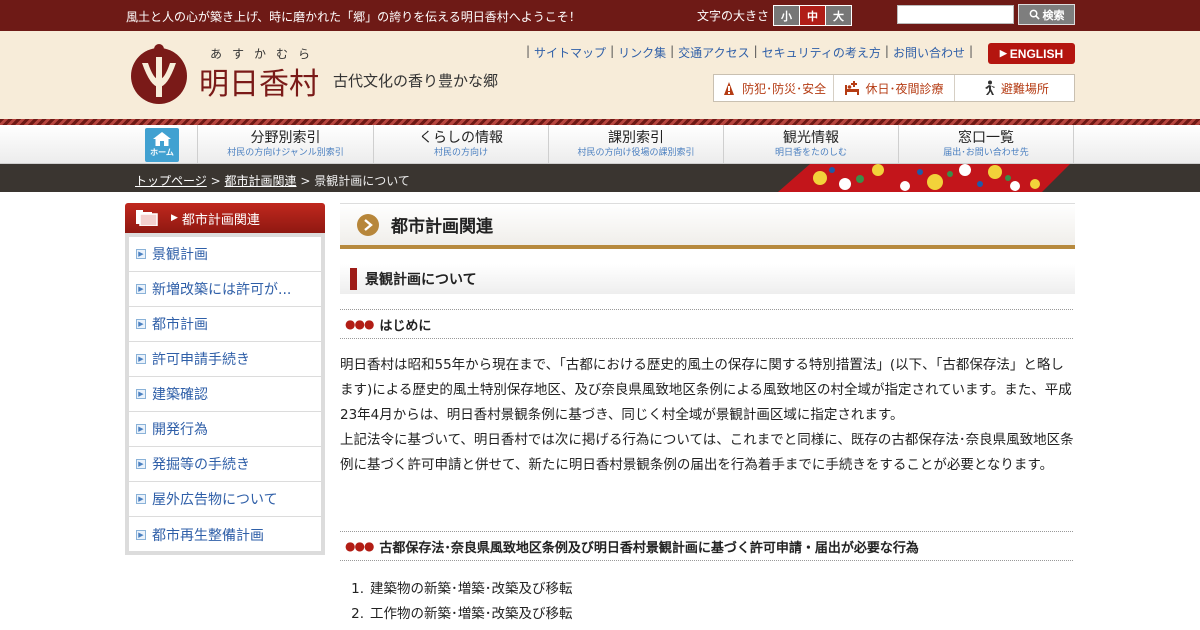 Image resolution: width=1200 pixels, height=630 pixels. I want to click on sidebar-item-outdoor-ads: ▶ 屋外広告物について, so click(225, 499).